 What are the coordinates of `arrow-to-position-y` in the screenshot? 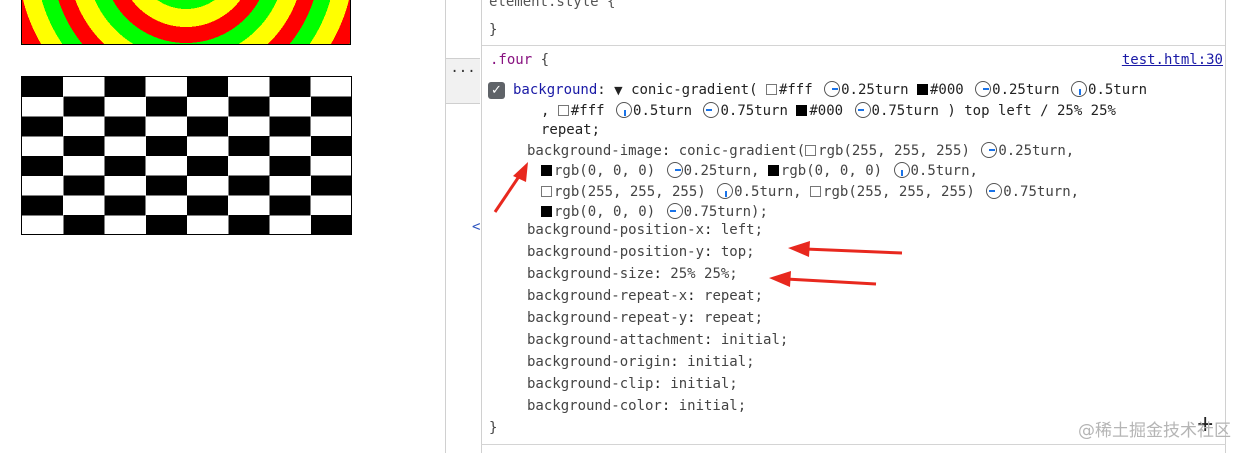 It's located at (853, 251).